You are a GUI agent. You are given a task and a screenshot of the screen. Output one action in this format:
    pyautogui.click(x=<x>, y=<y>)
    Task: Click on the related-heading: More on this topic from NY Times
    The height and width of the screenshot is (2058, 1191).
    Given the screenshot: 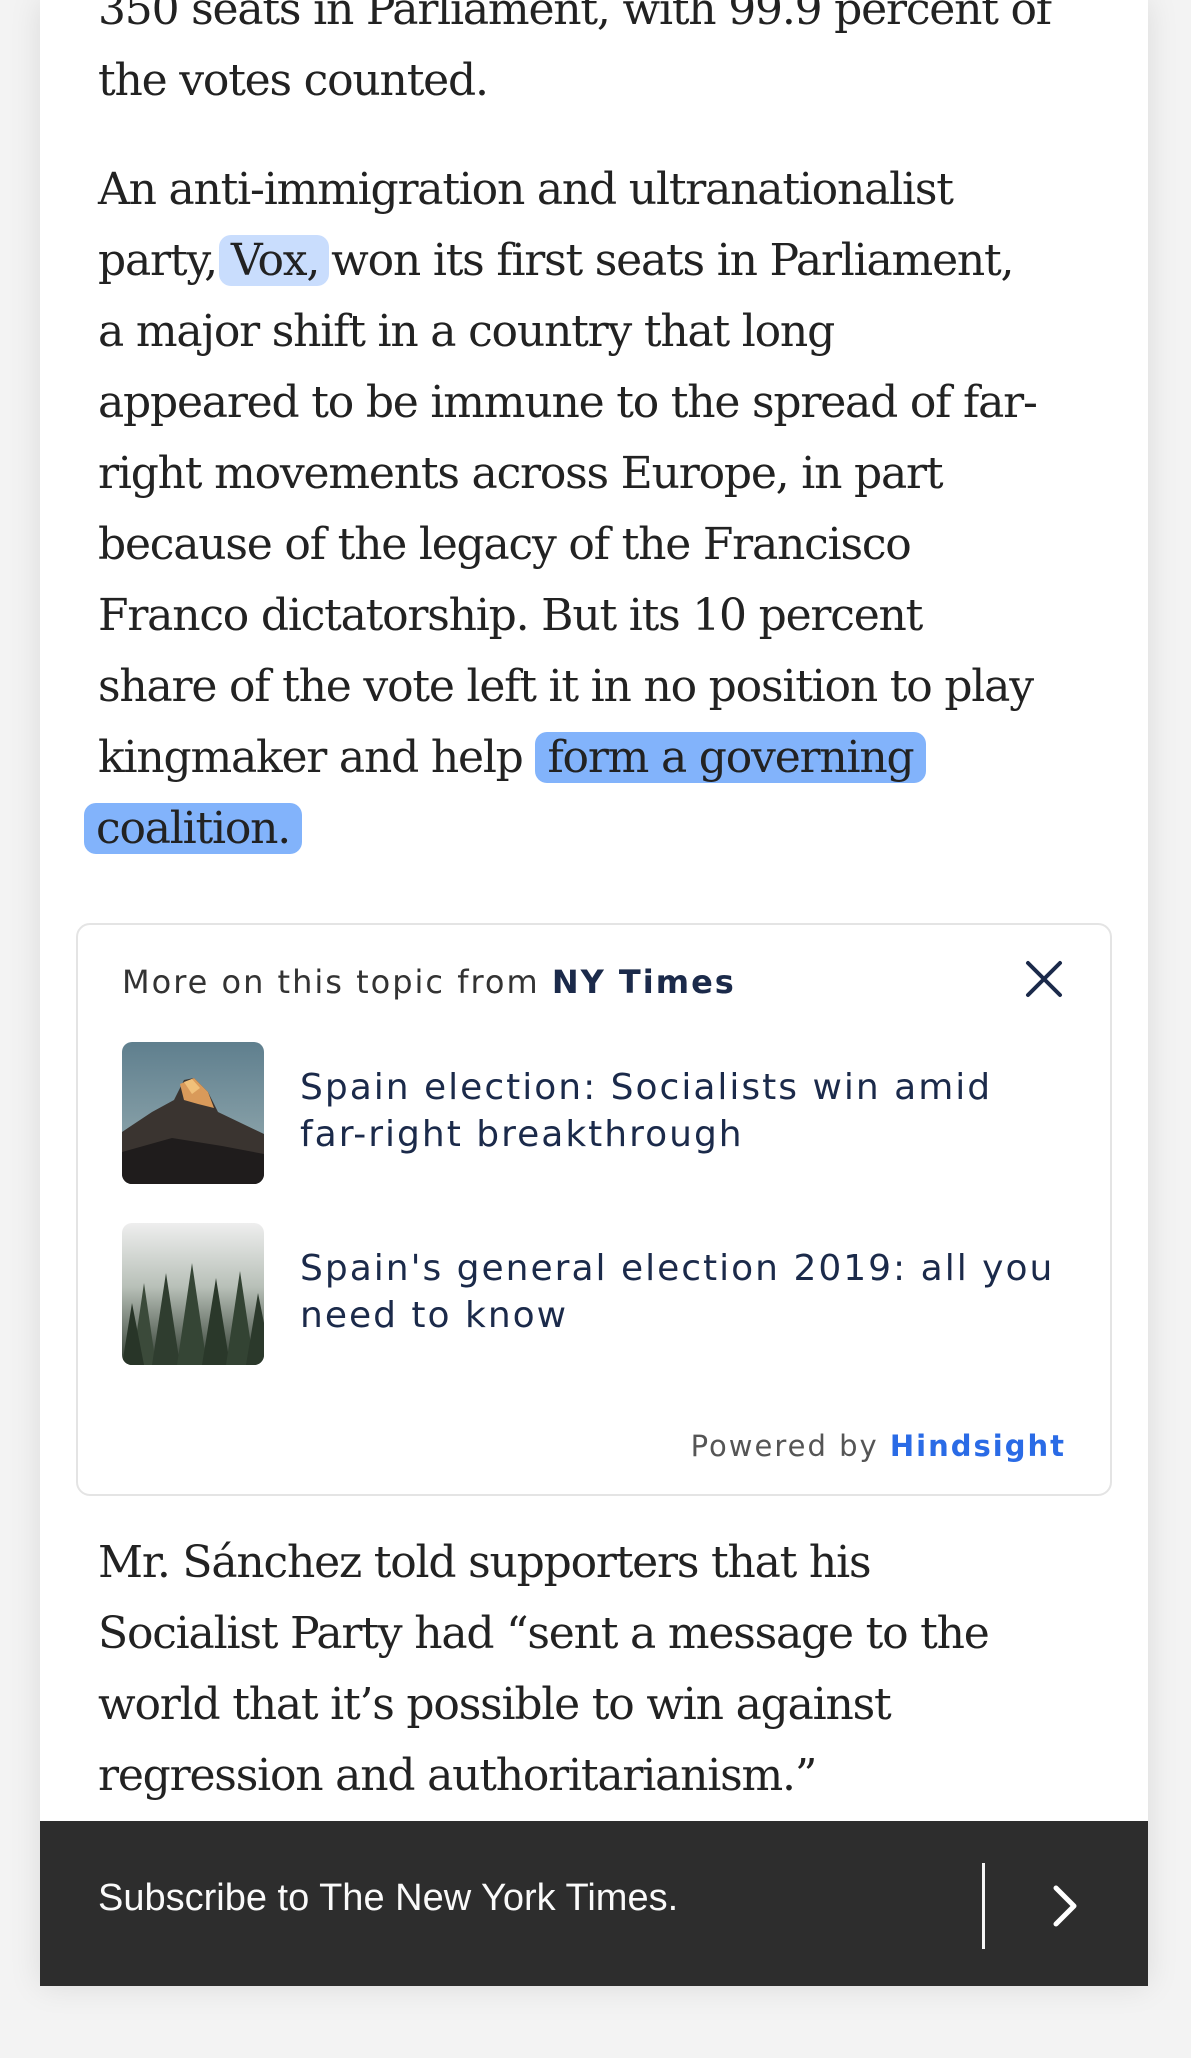 What is the action you would take?
    pyautogui.click(x=429, y=982)
    